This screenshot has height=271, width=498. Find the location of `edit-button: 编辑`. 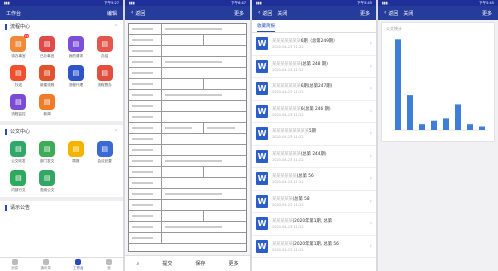

edit-button: 编辑 is located at coordinates (112, 13).